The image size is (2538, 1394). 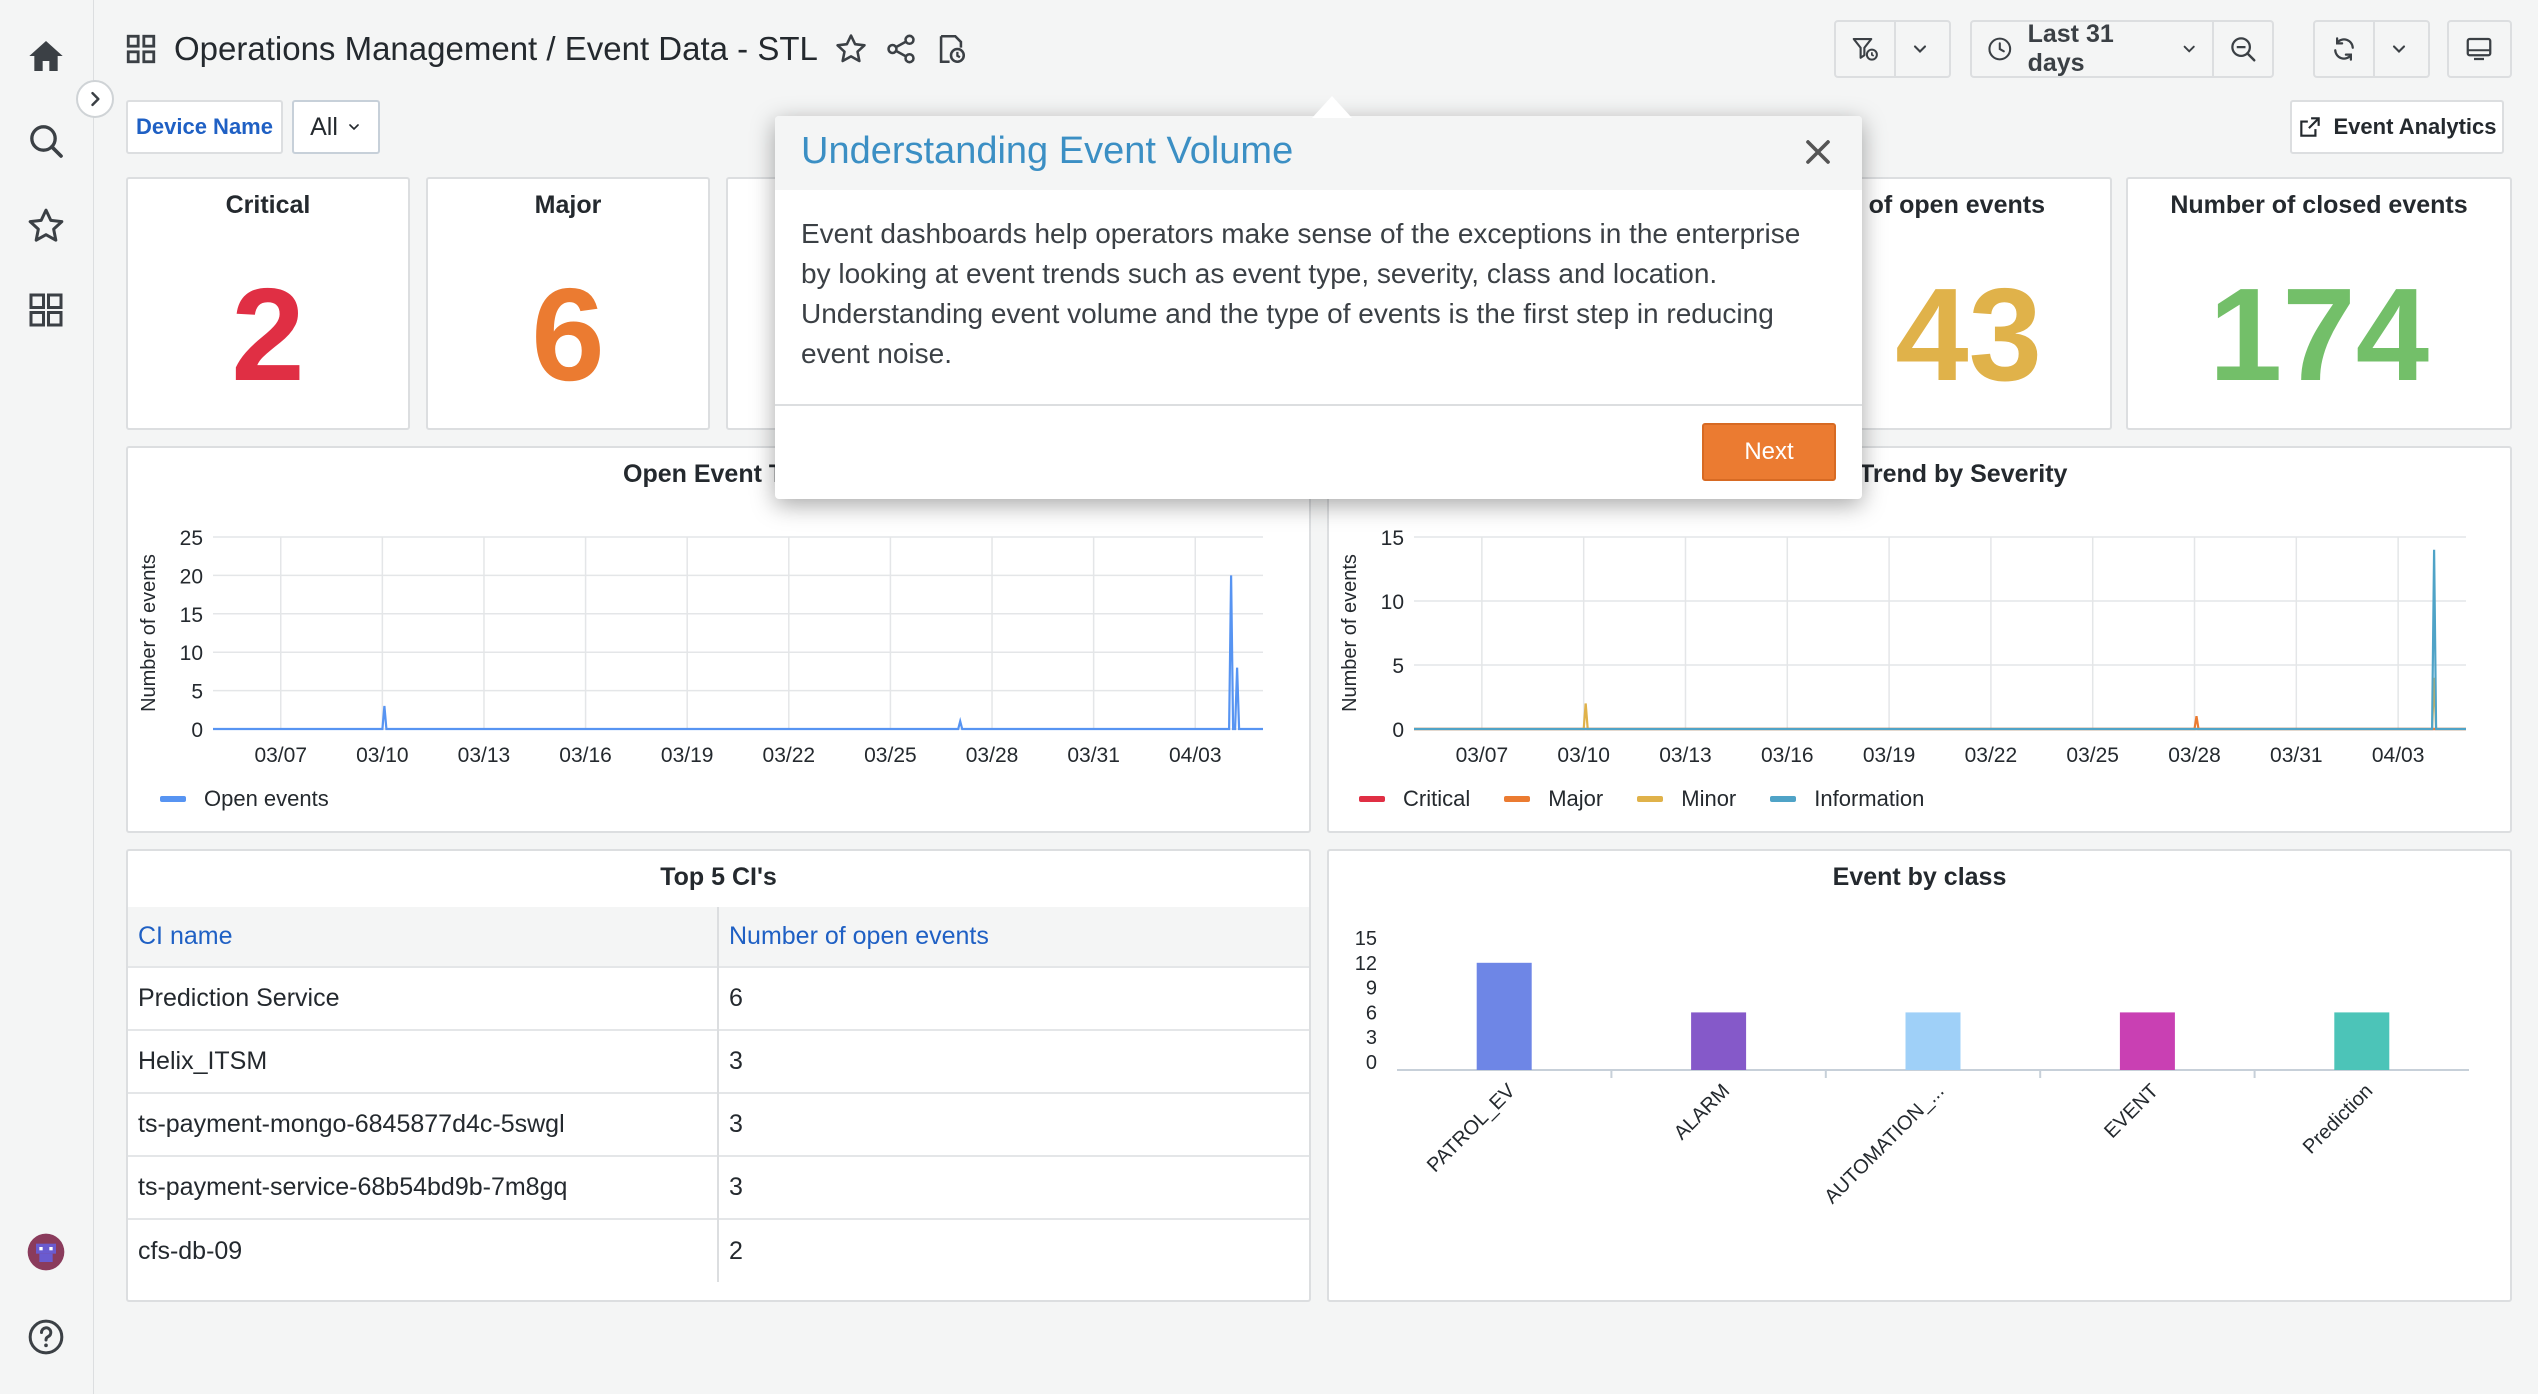 I want to click on star-icon, so click(x=46, y=226).